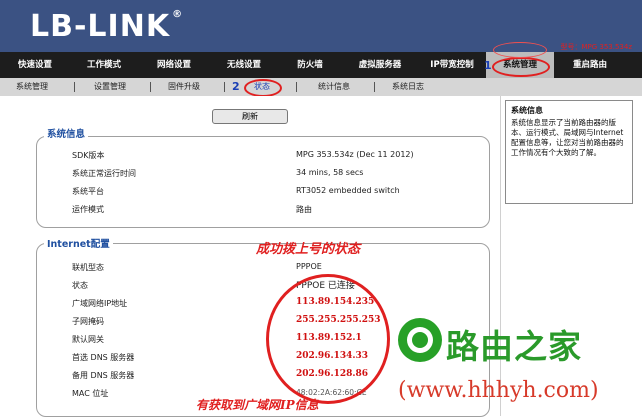 The width and height of the screenshot is (642, 417). Describe the element at coordinates (263, 88) in the screenshot. I see `highlight-ellipse-status` at that location.